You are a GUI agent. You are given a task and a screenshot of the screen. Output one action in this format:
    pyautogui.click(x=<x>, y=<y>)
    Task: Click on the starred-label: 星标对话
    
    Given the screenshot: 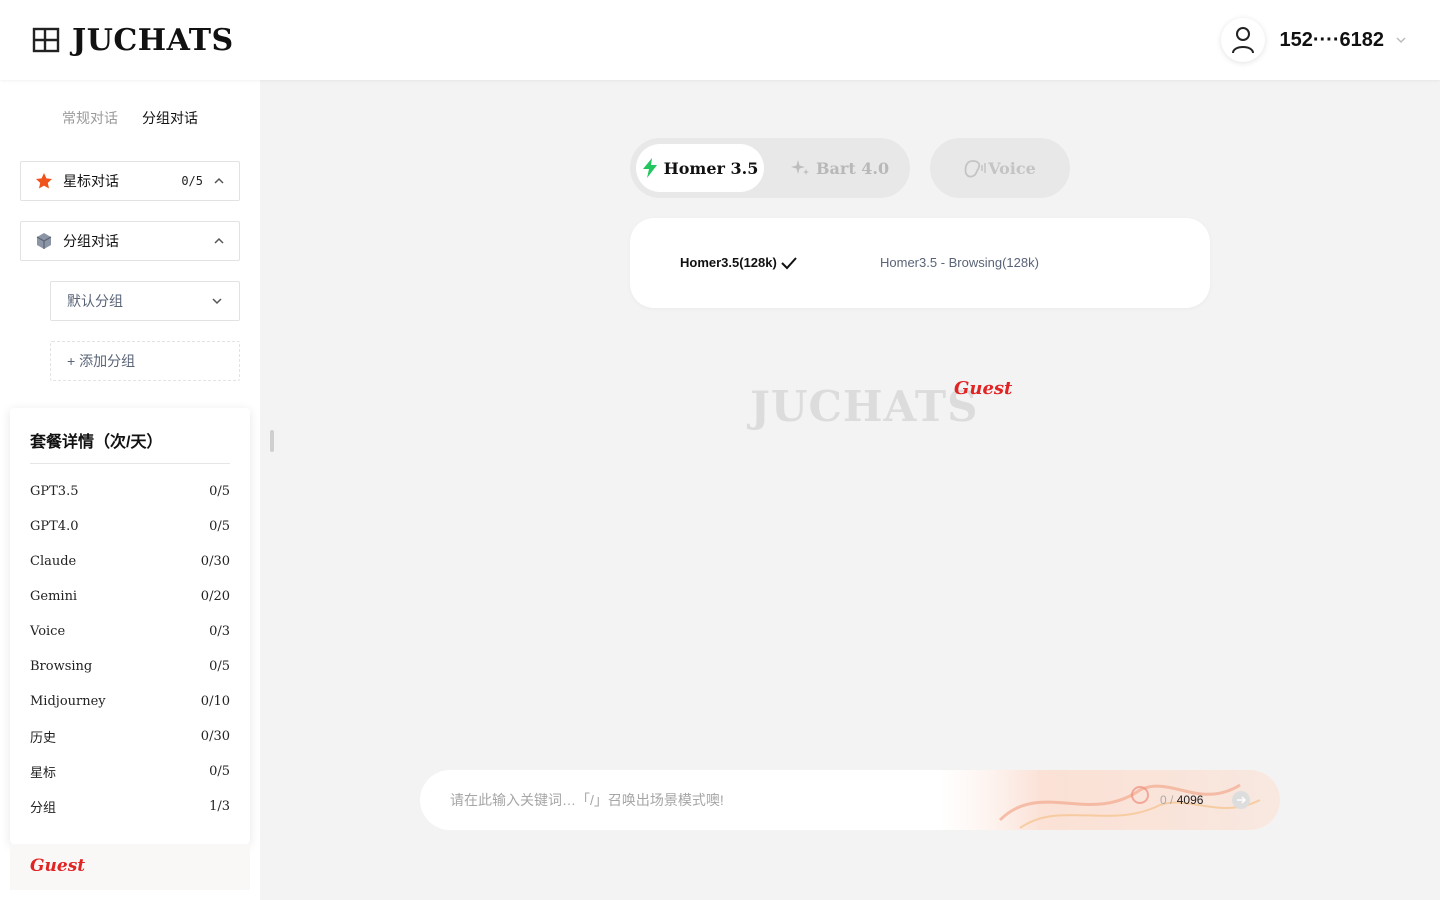 What is the action you would take?
    pyautogui.click(x=91, y=181)
    